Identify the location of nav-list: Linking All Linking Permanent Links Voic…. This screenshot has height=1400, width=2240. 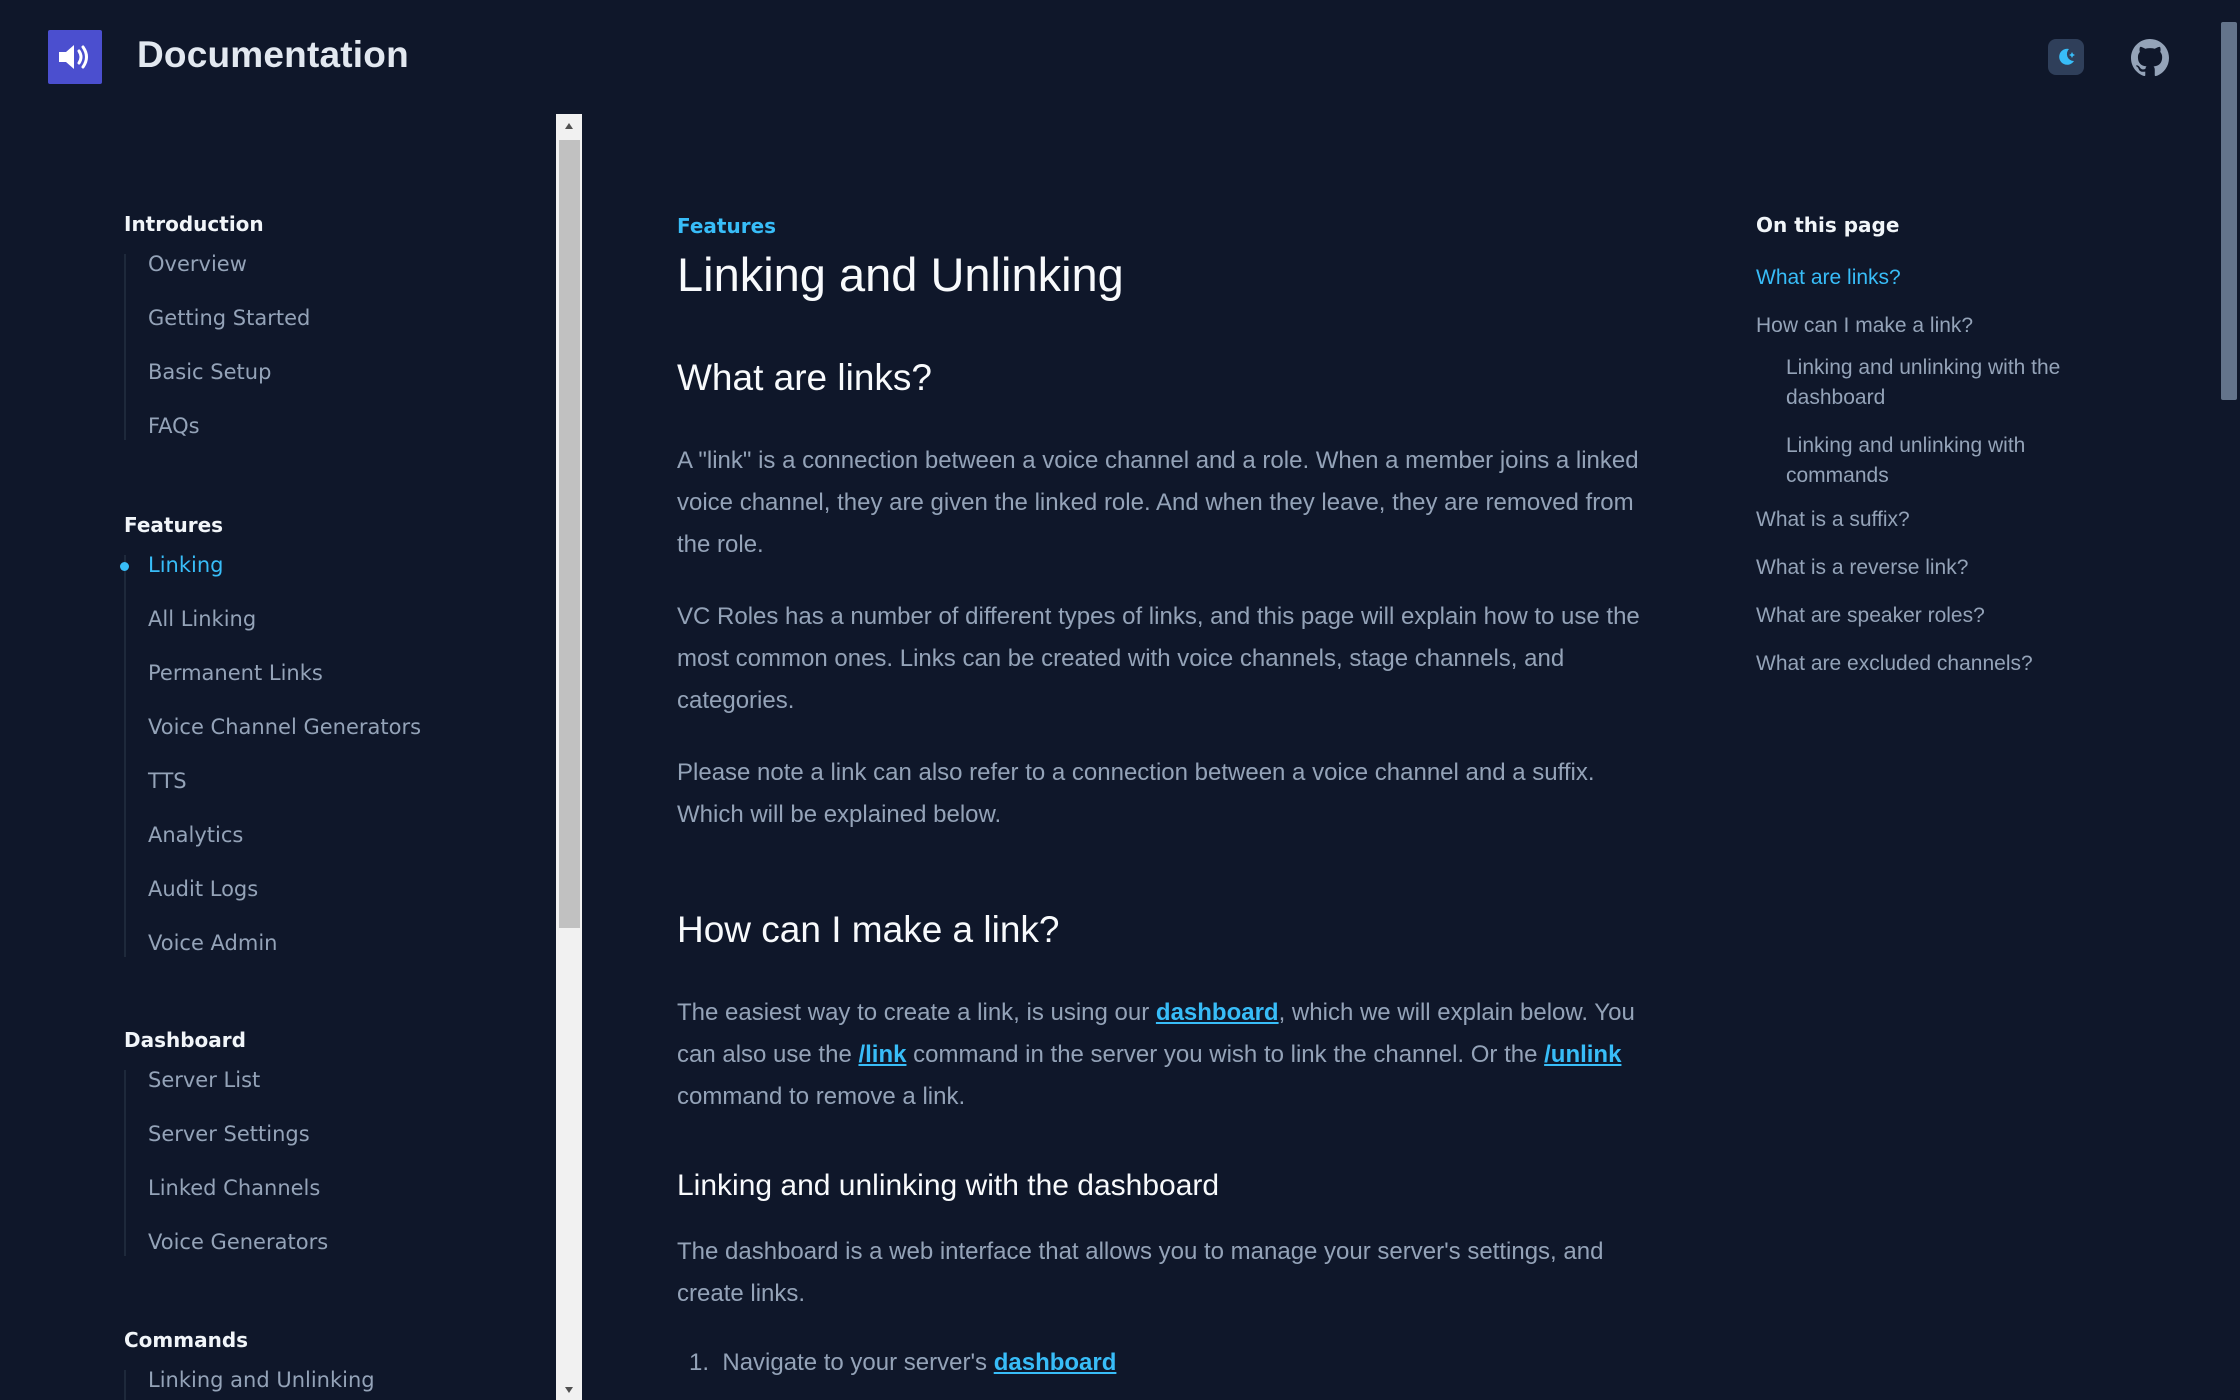
(270, 755).